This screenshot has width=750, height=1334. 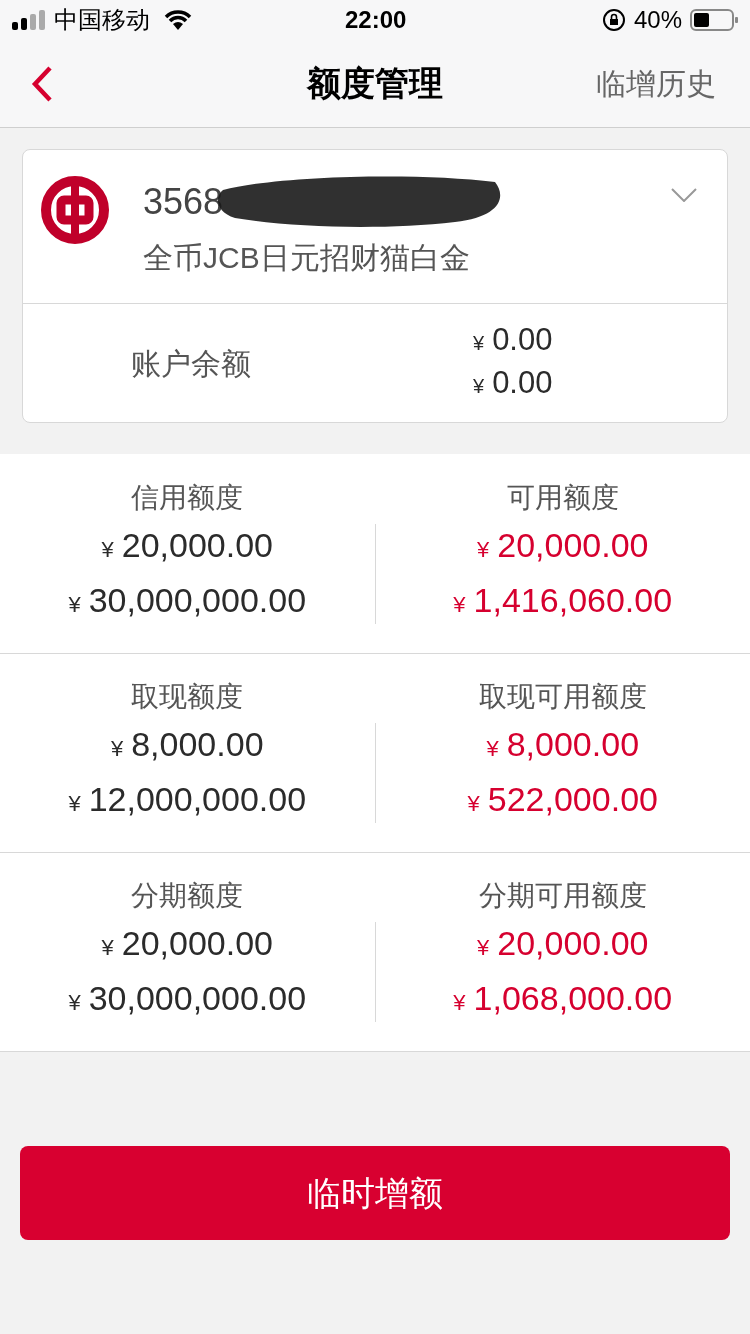 I want to click on limit-label: 取现可用额度, so click(x=562, y=697).